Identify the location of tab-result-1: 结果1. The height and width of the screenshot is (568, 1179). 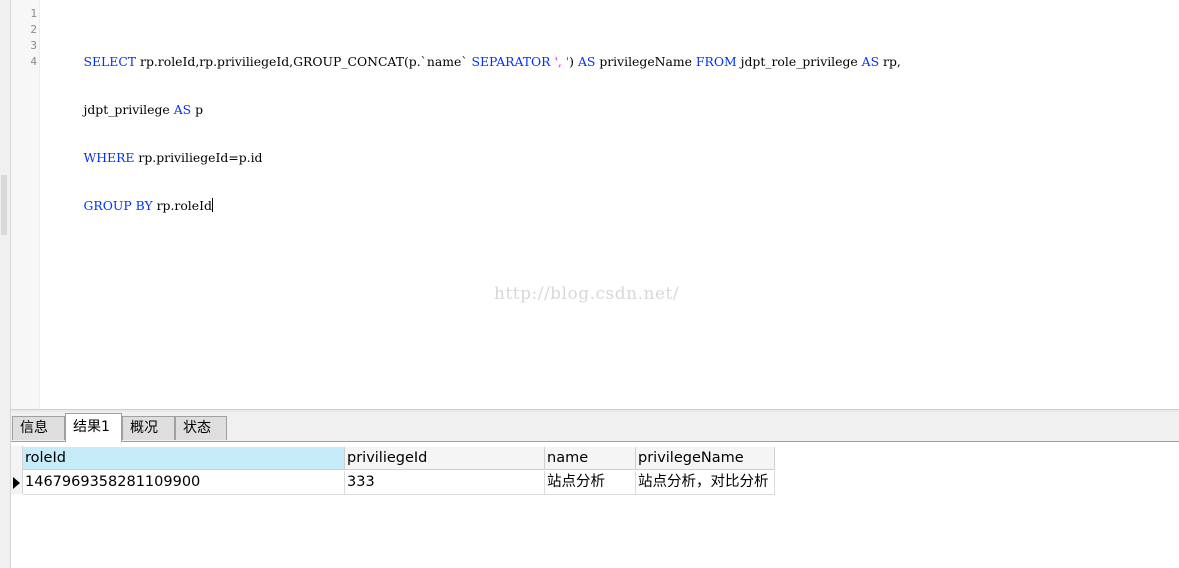
(93, 427).